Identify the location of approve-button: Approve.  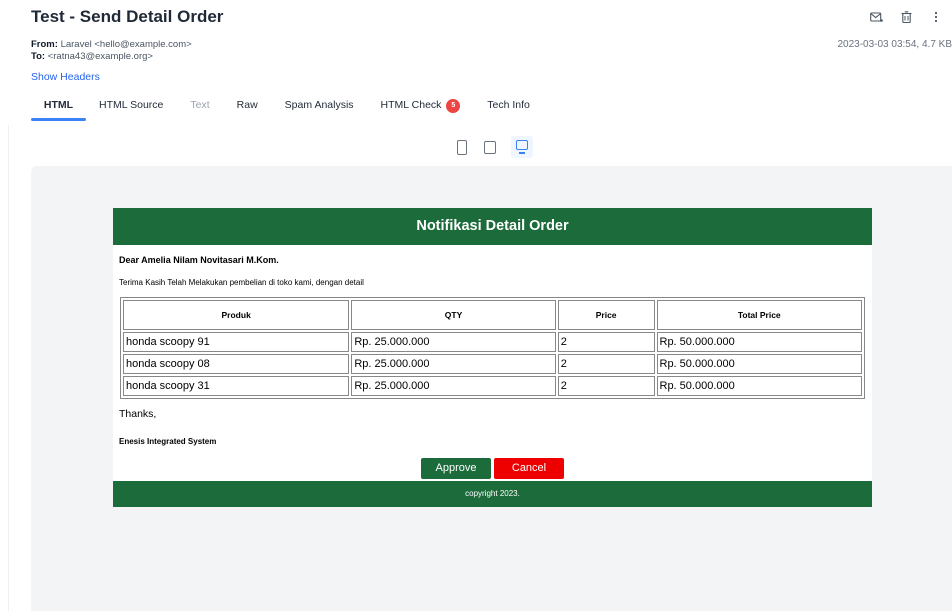
(456, 468).